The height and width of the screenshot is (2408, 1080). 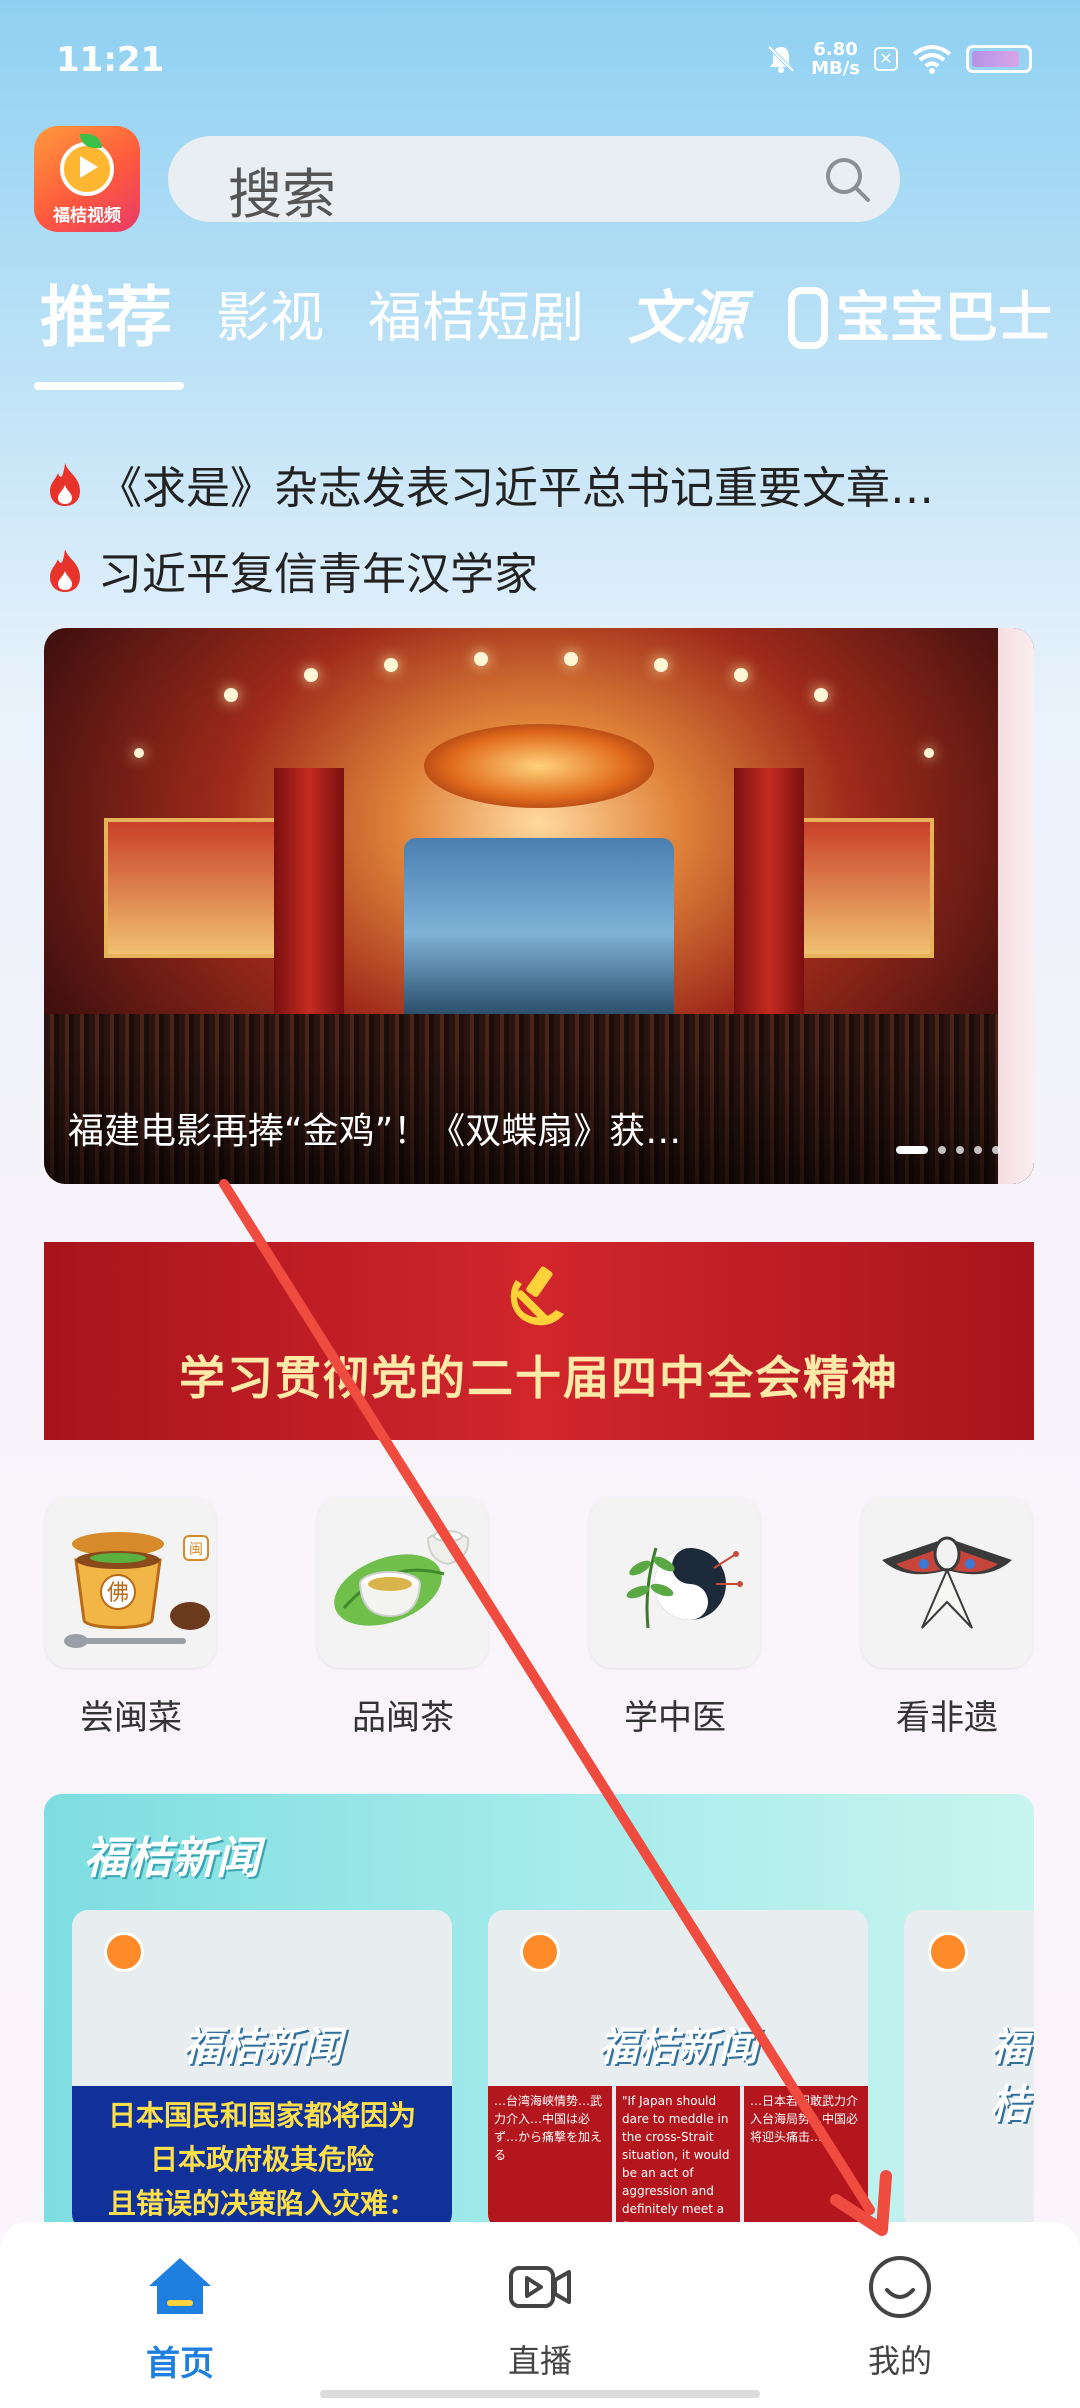 I want to click on entry-min-tea: 品闽茶, so click(x=403, y=1618).